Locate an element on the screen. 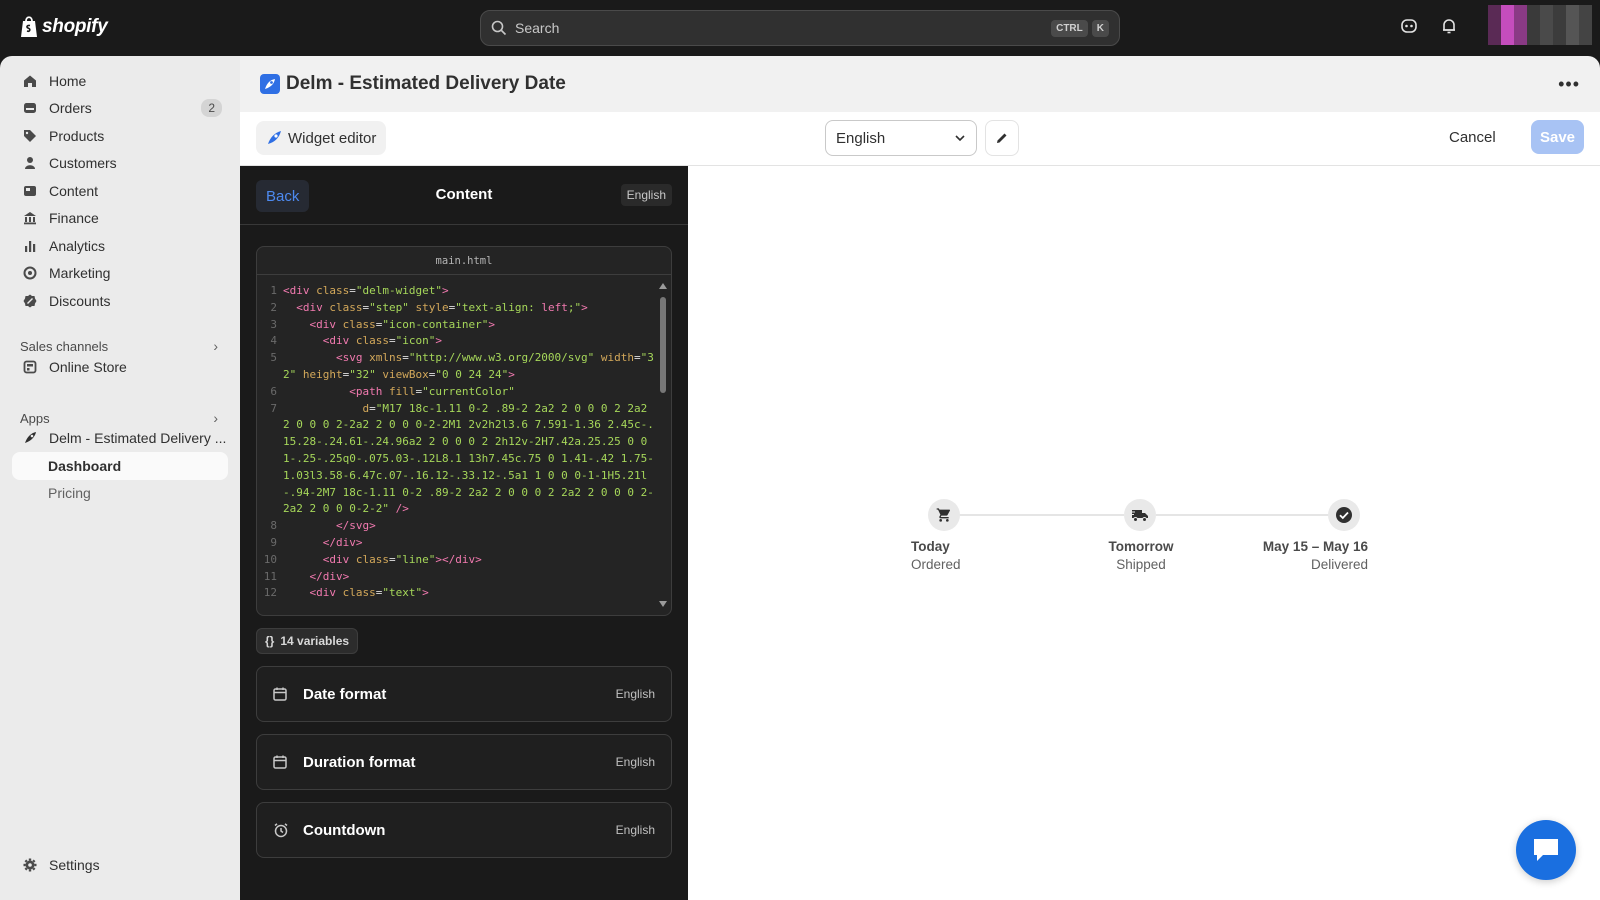  code-token: "text" is located at coordinates (402, 593).